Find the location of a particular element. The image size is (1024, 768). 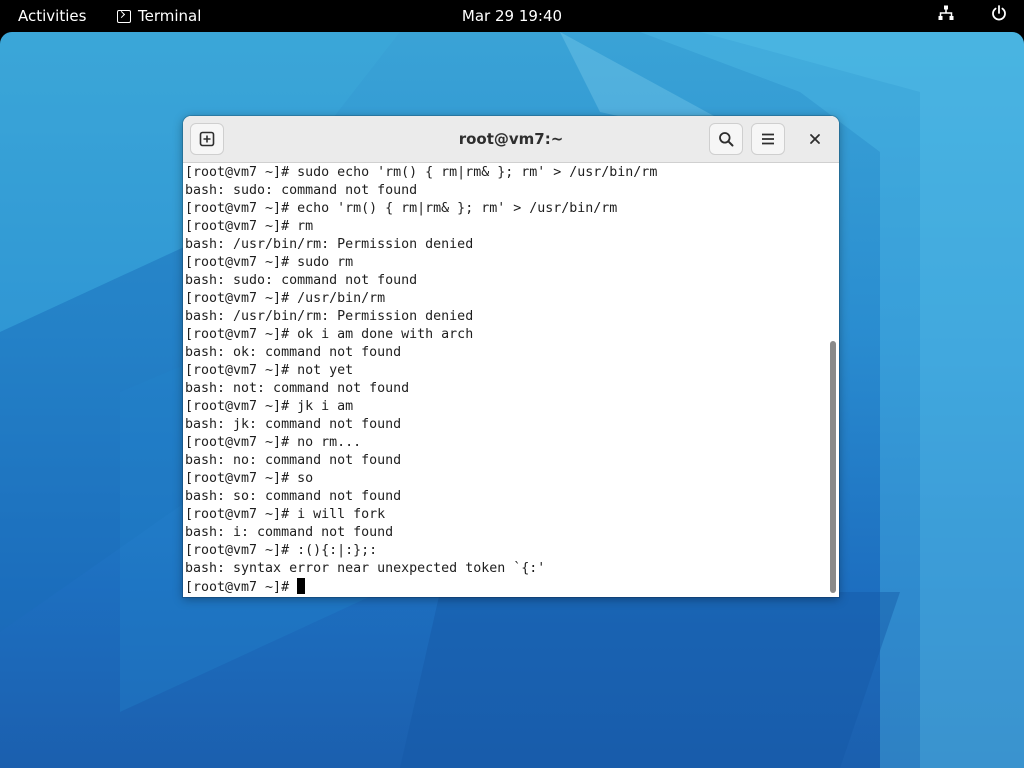

terminal-line: [root@vm7 ~]# jk i am is located at coordinates (269, 406).